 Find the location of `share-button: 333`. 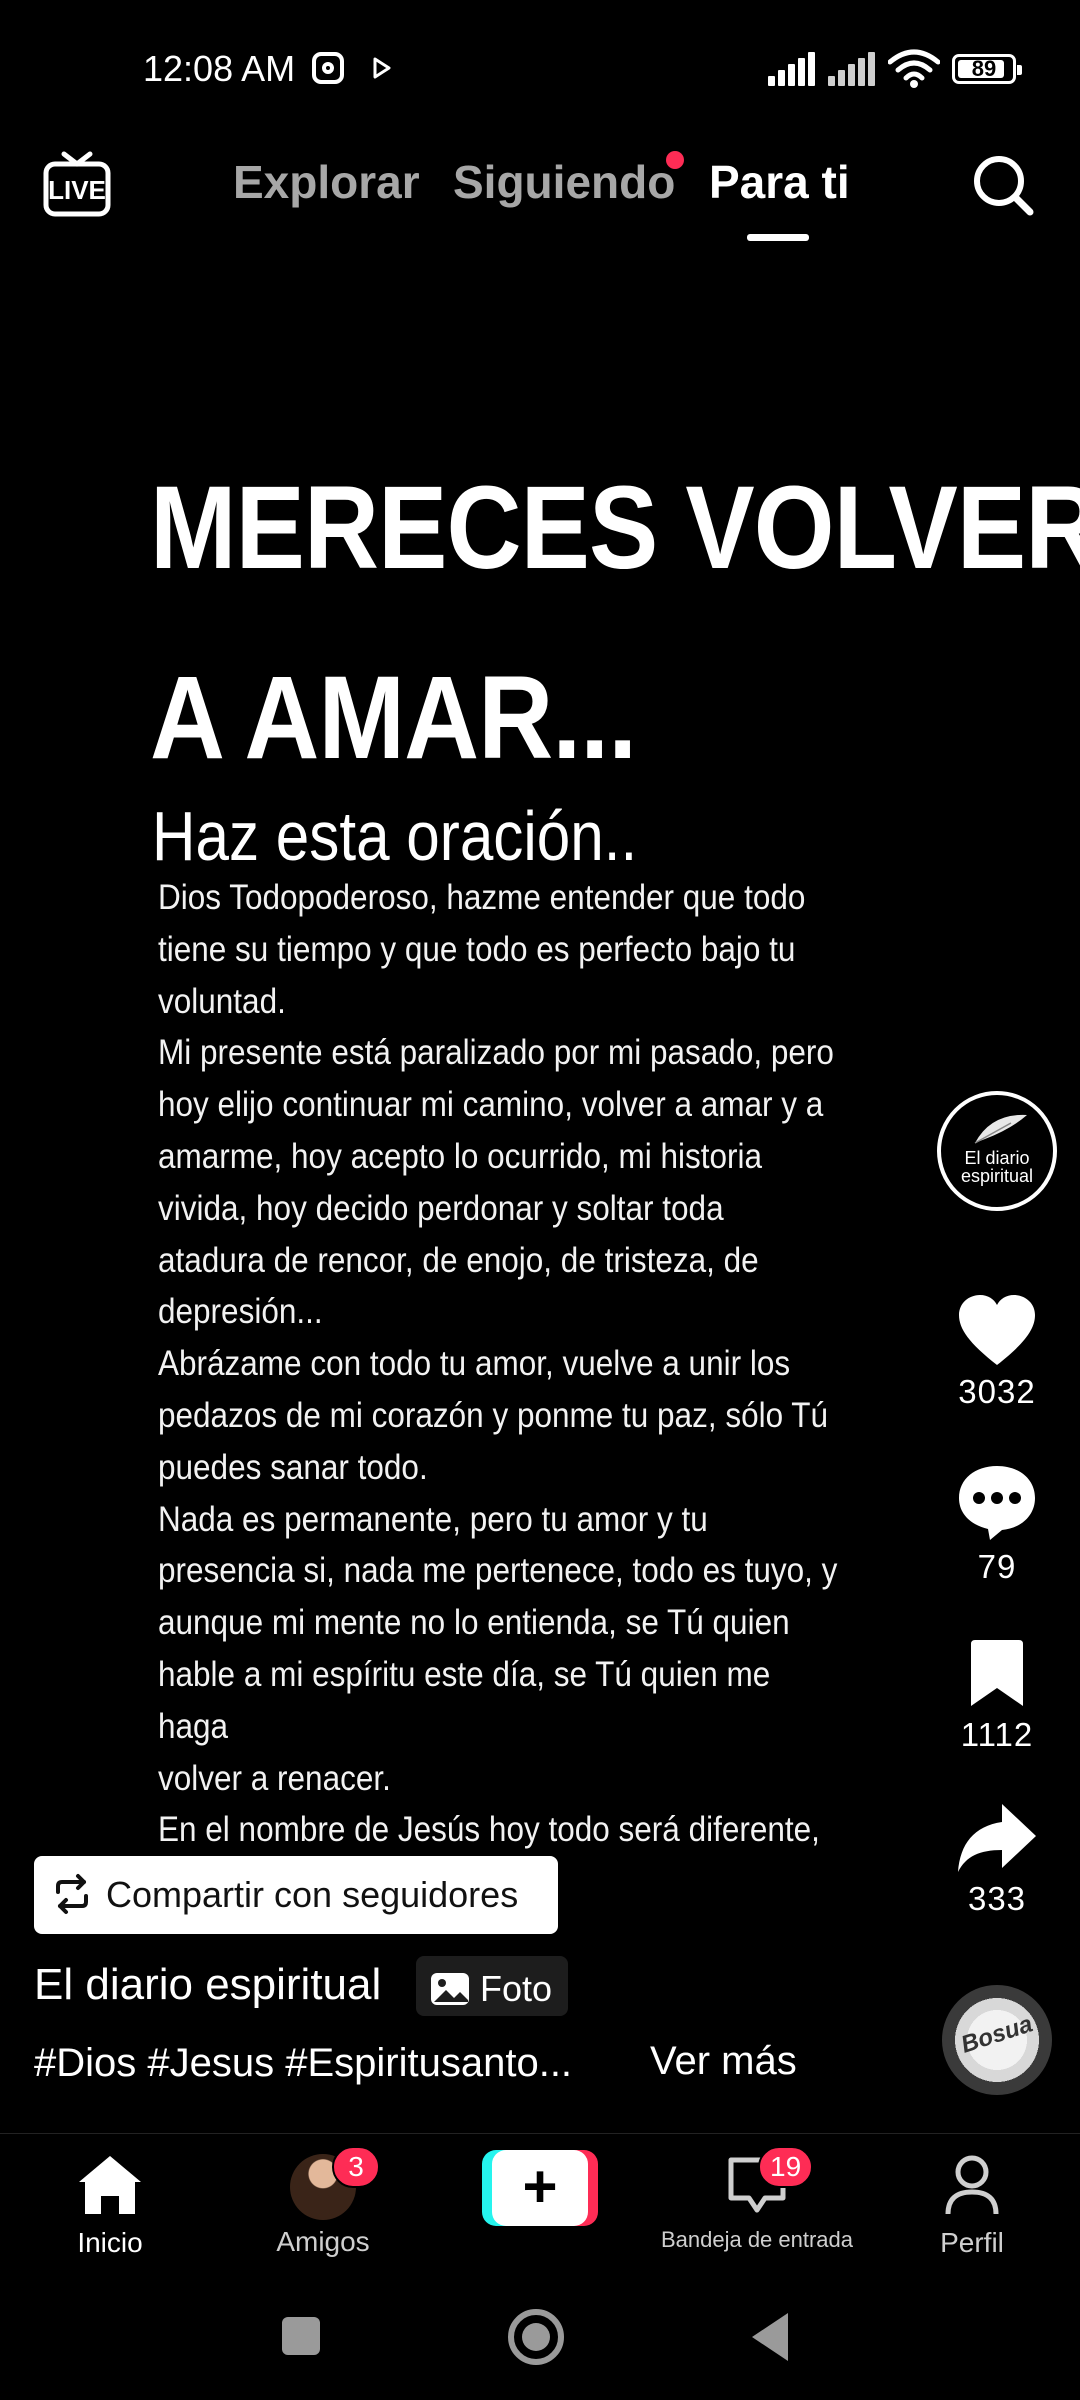

share-button: 333 is located at coordinates (997, 1859).